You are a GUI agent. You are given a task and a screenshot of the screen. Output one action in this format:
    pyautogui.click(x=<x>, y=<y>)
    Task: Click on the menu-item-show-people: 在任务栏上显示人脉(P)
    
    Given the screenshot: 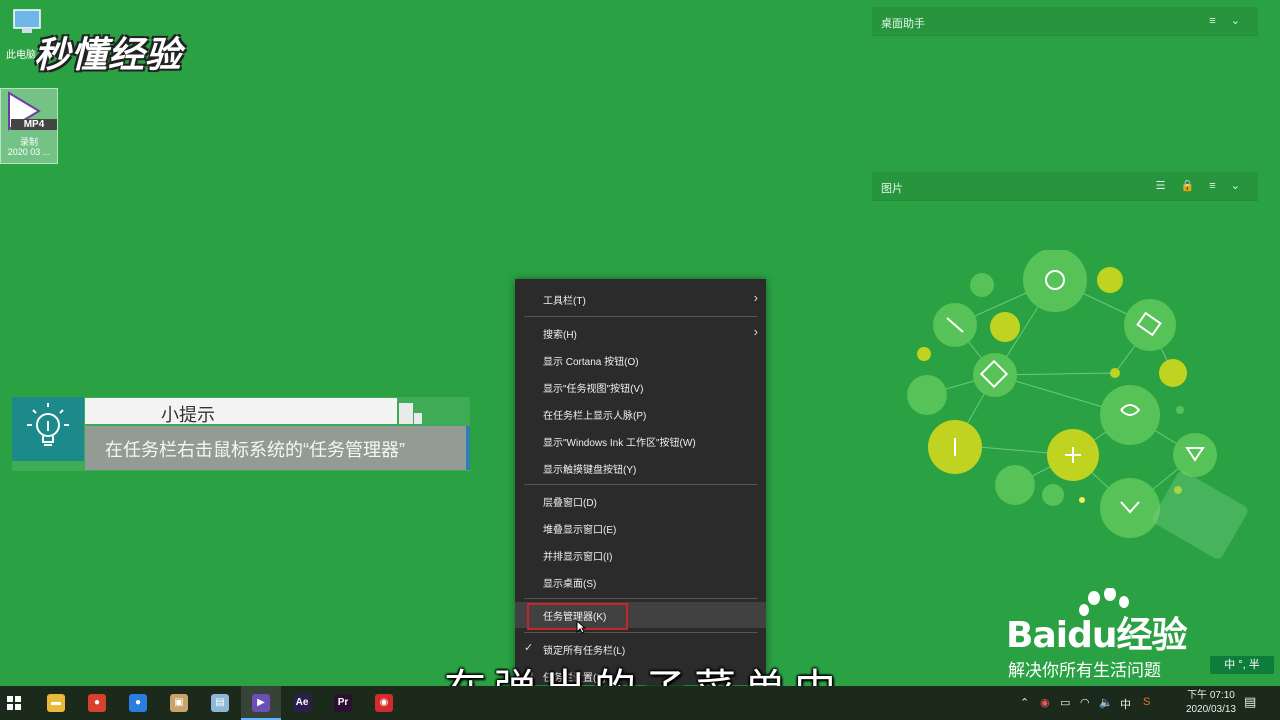 What is the action you would take?
    pyautogui.click(x=640, y=414)
    